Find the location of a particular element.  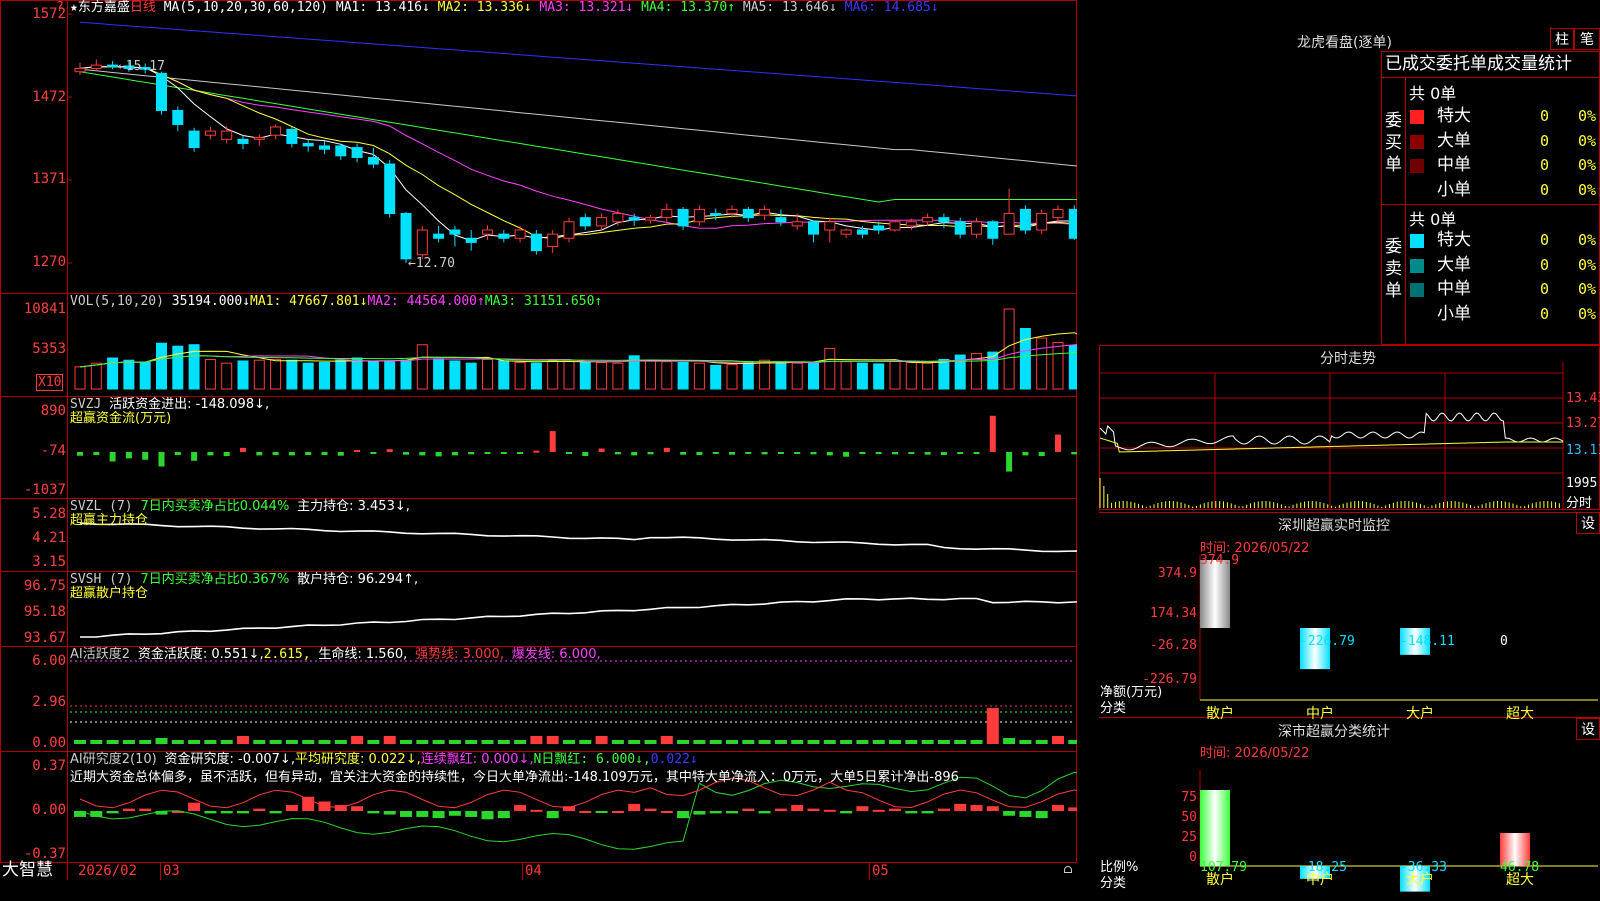

intraday-vol-label: 1995 is located at coordinates (1582, 483).